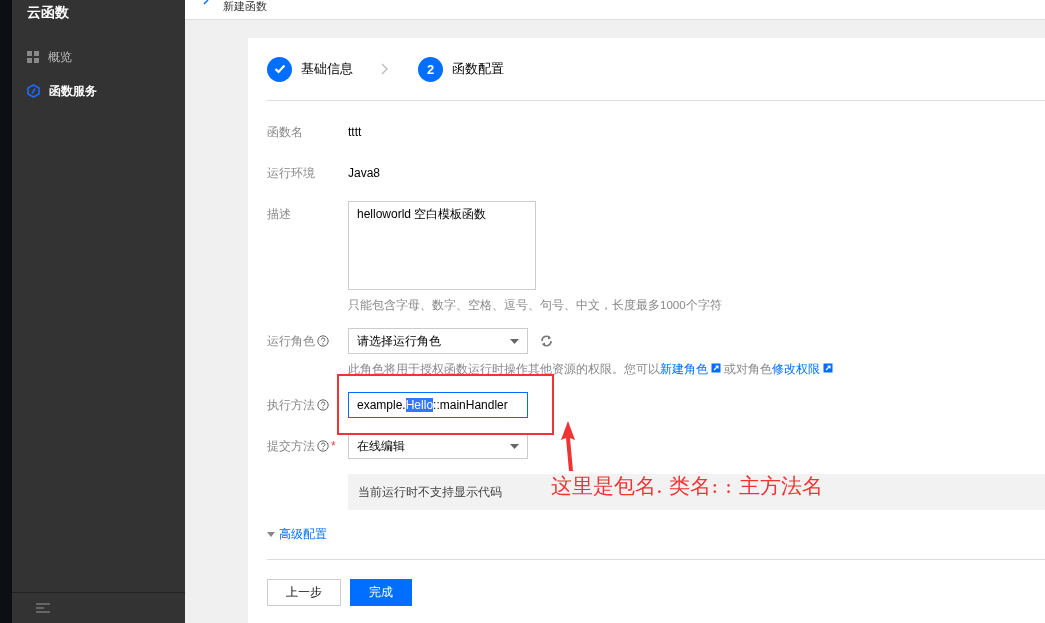 The width and height of the screenshot is (1045, 623). What do you see at coordinates (355, 132) in the screenshot?
I see `field-value: tttt` at bounding box center [355, 132].